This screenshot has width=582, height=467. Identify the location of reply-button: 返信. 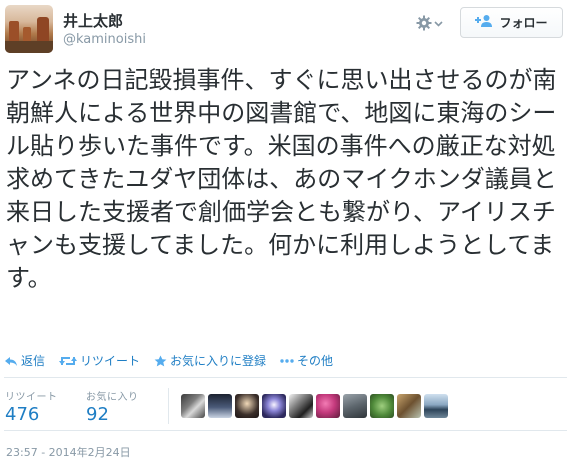
(24, 360).